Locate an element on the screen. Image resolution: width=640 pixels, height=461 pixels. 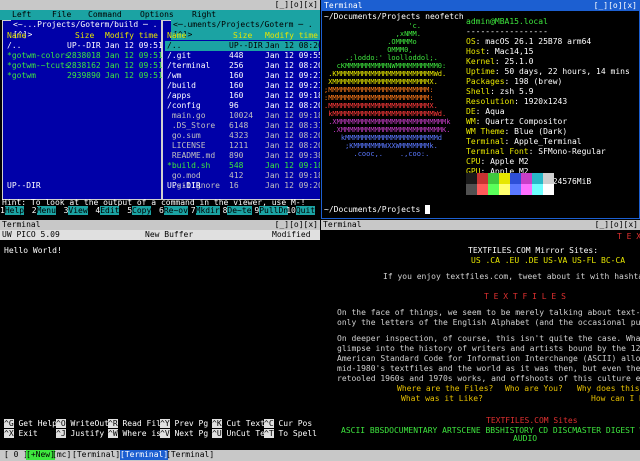
info-key: OS is located at coordinates (471, 41).